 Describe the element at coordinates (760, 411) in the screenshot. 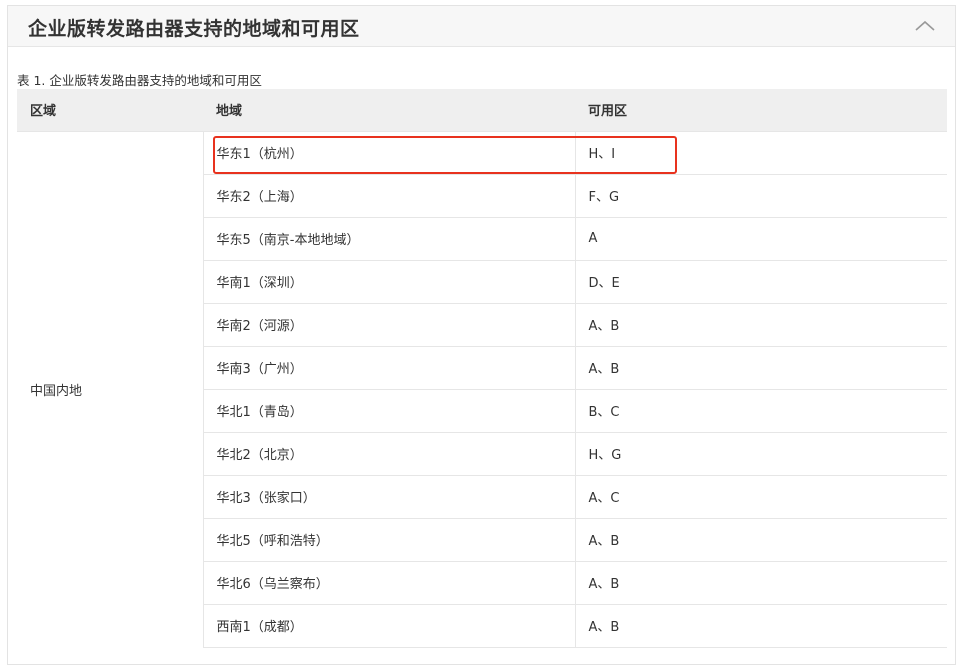

I see `zones-cell: B、C` at that location.